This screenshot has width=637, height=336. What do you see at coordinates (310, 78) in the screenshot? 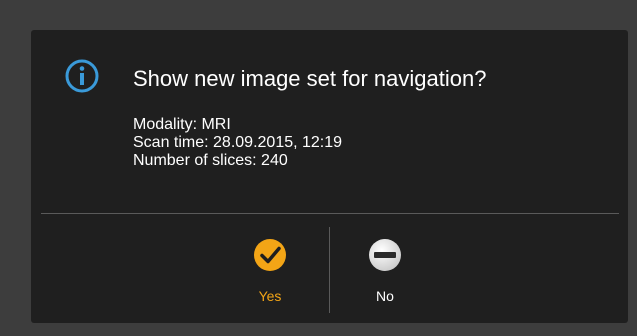
I see `dialog-title: Show new image set for navigation?` at bounding box center [310, 78].